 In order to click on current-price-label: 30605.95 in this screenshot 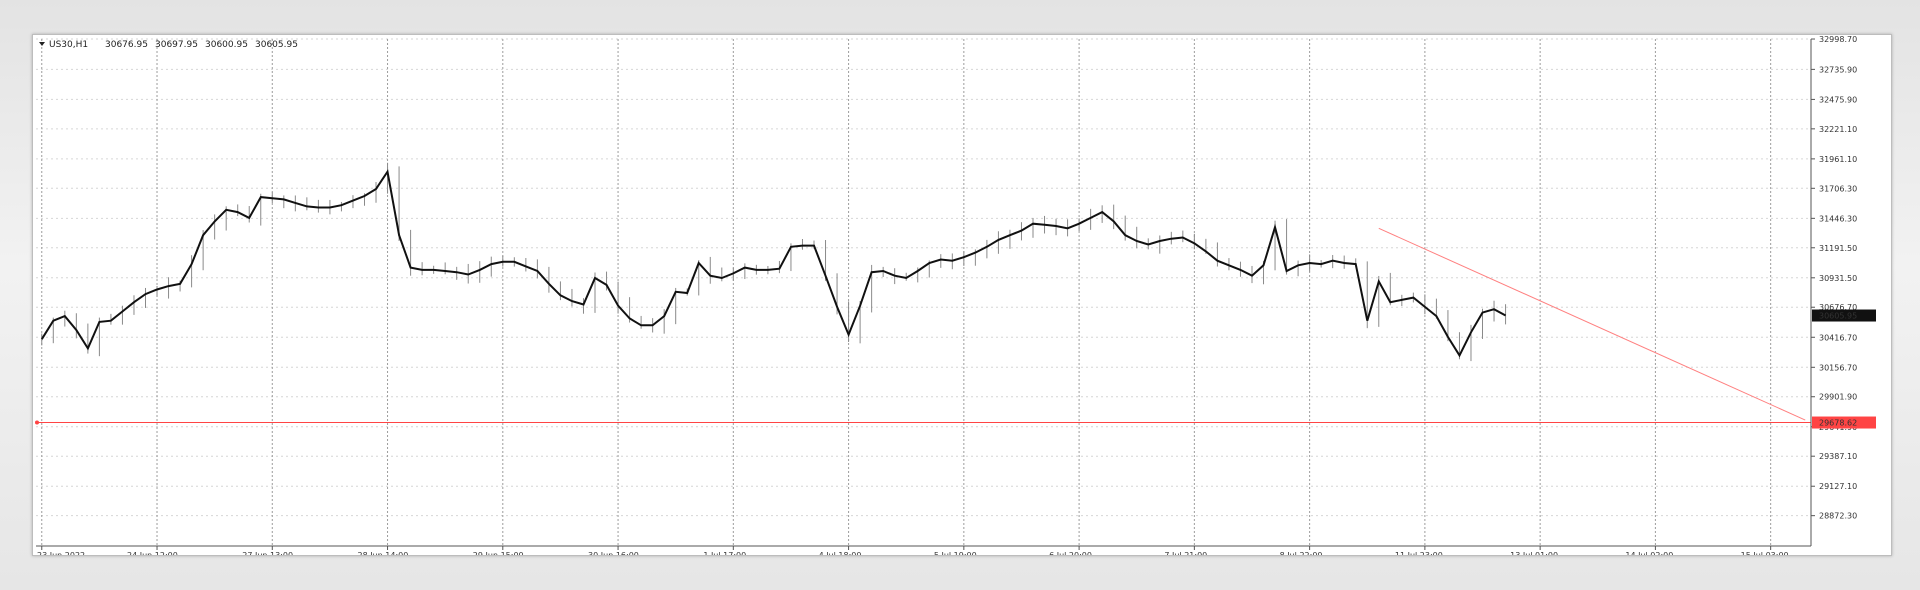, I will do `click(1838, 316)`.